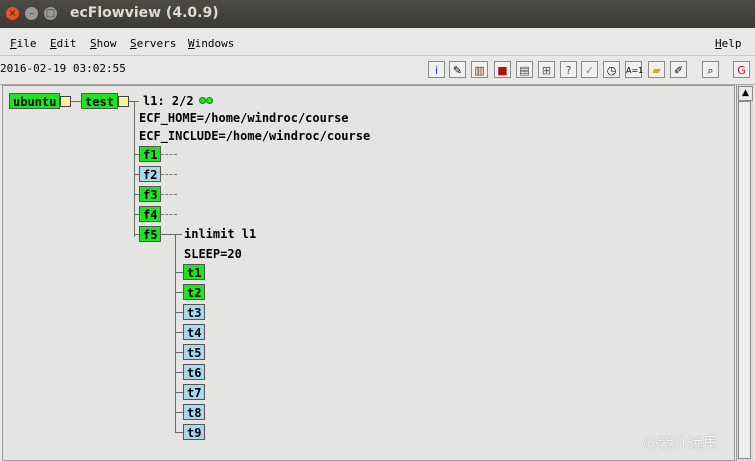 The height and width of the screenshot is (461, 755). Describe the element at coordinates (156, 43) in the screenshot. I see `menu-servers-label: ervers` at that location.